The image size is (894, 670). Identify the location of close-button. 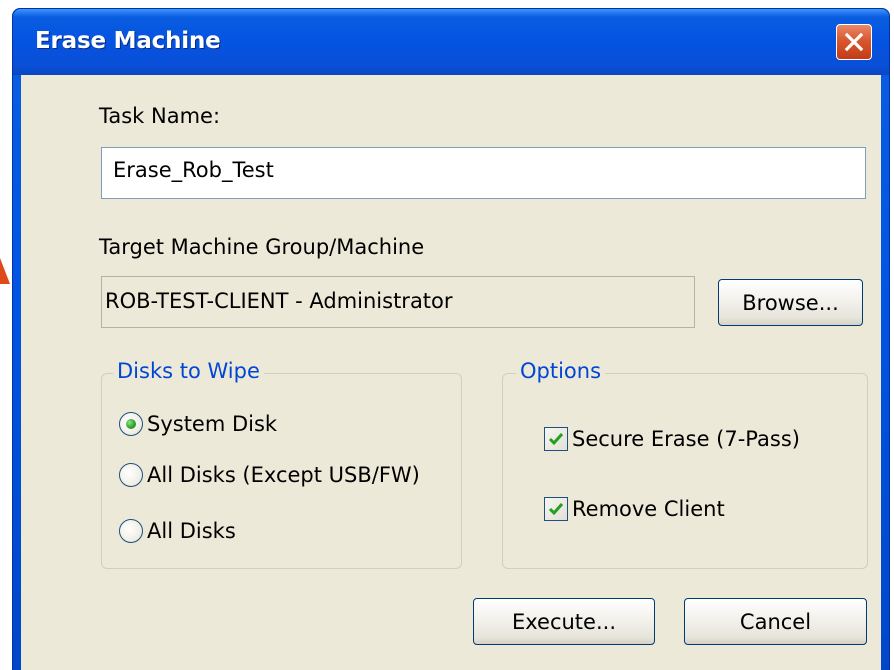
(854, 42).